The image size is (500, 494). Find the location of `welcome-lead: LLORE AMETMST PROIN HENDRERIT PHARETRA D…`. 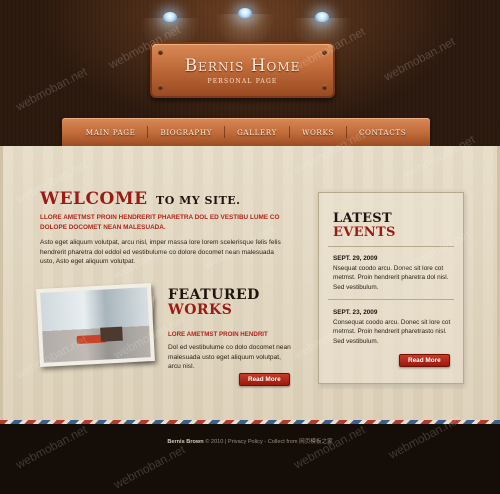

welcome-lead: LLORE AMETMST PROIN HENDRERIT PHARETRA D… is located at coordinates (160, 222).